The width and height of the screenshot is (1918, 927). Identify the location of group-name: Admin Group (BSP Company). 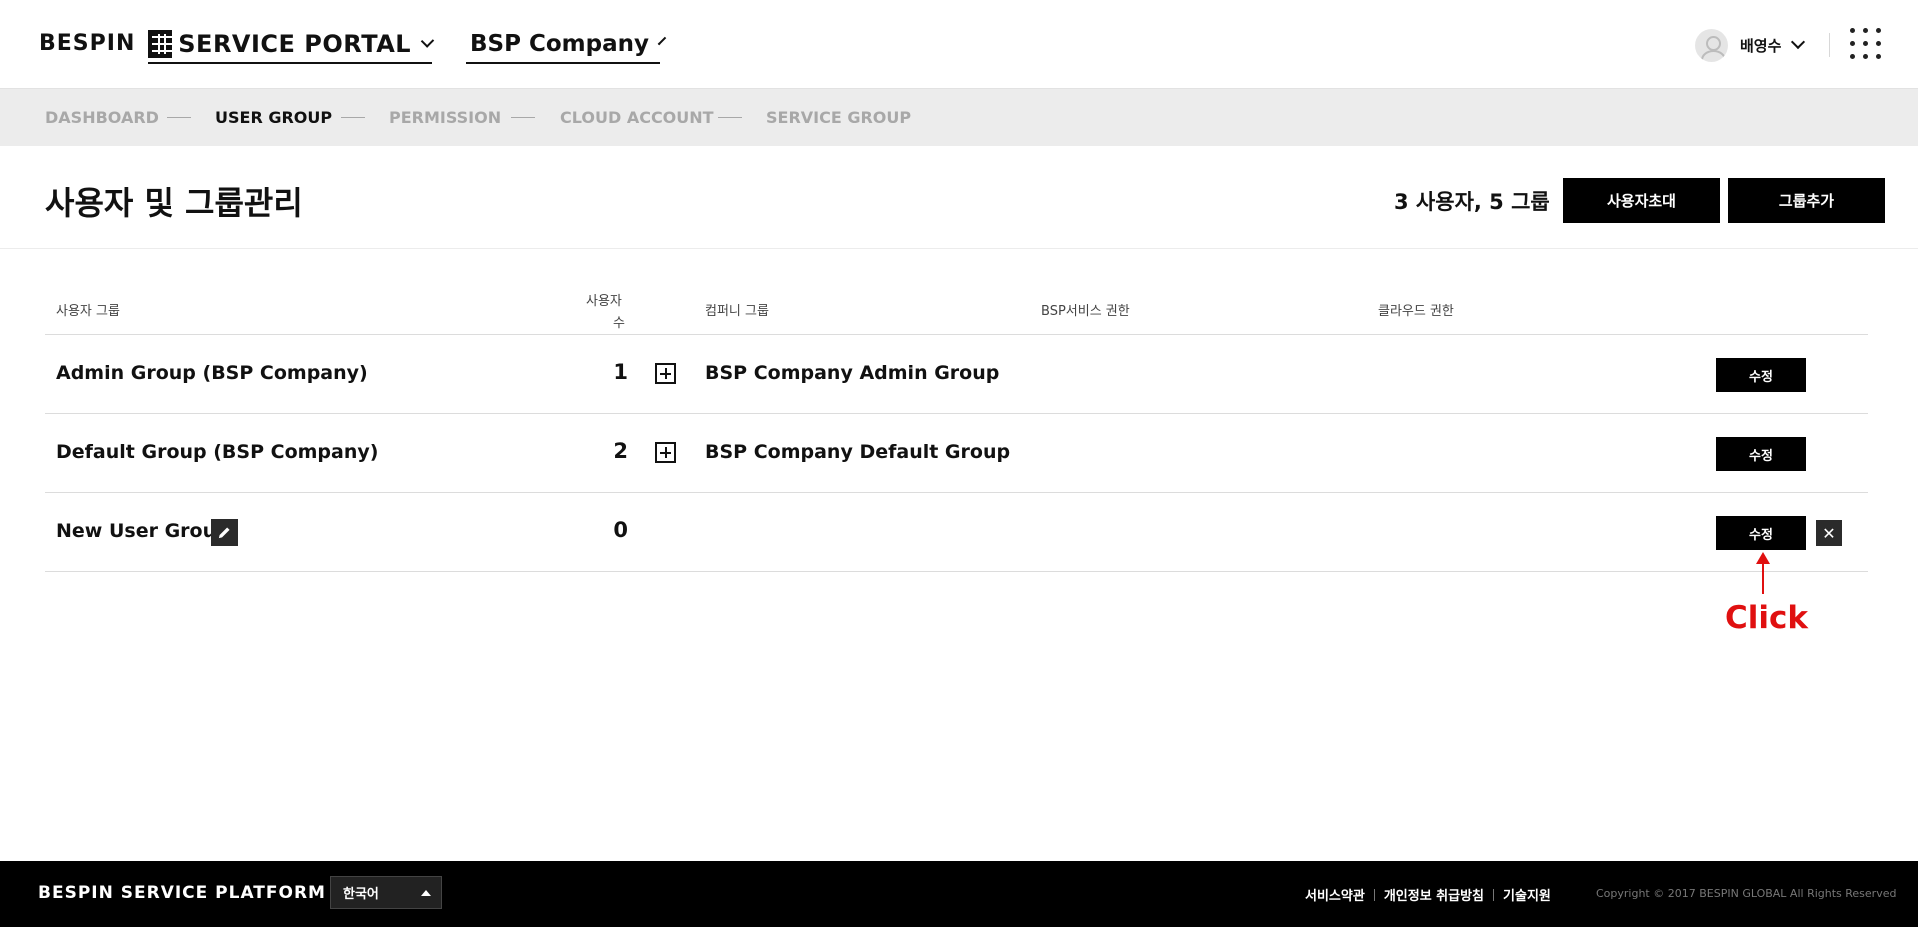
(212, 373).